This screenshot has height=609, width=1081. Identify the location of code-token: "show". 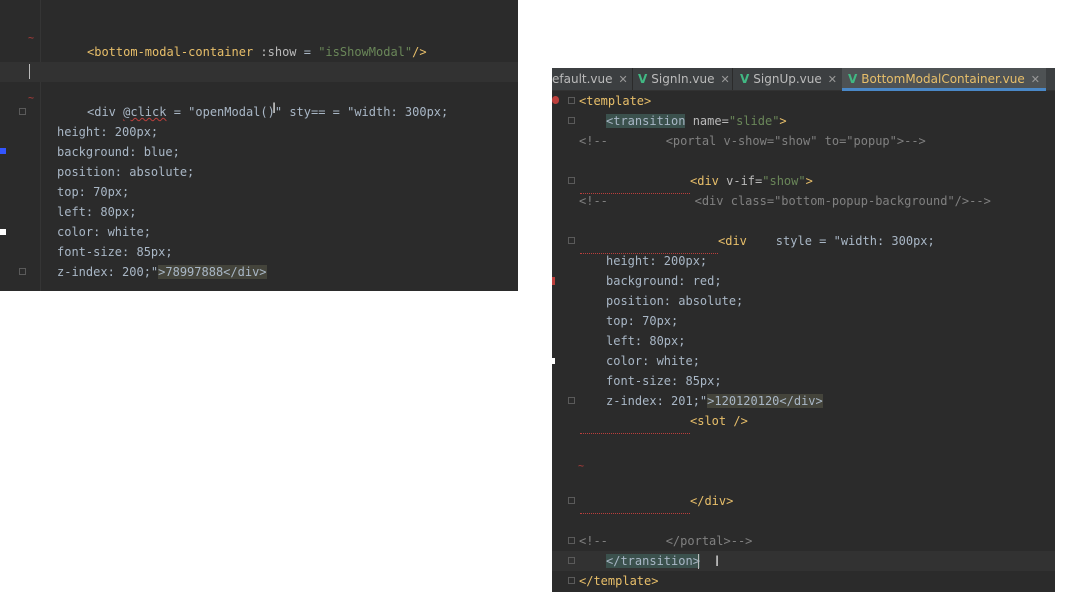
(784, 181).